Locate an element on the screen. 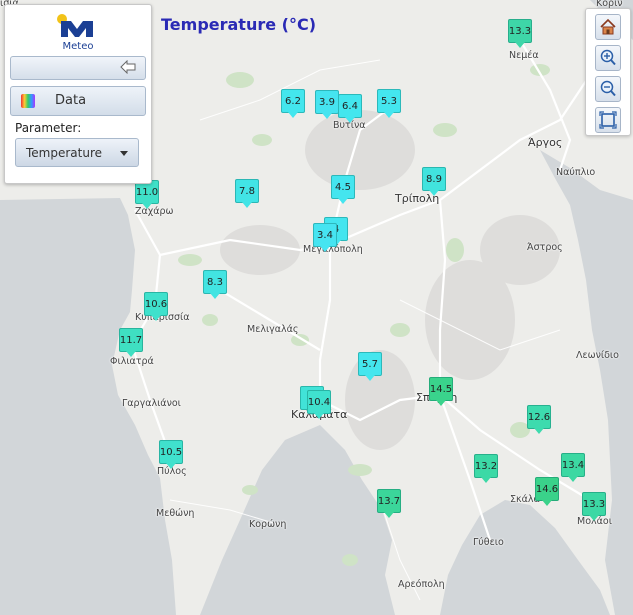 The width and height of the screenshot is (633, 615). place-label: Λεωνίδιο is located at coordinates (597, 355).